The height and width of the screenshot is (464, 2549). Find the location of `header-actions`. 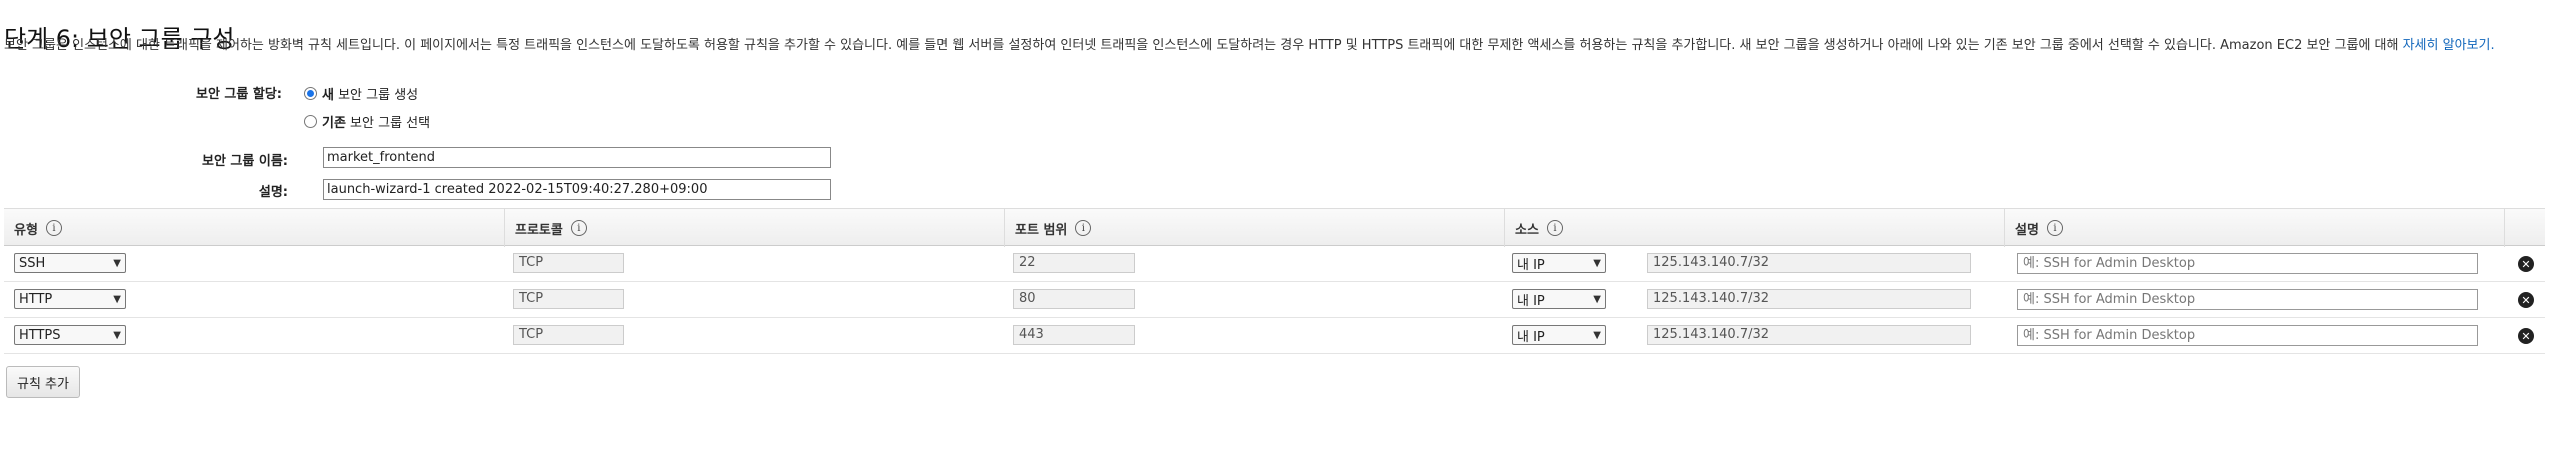

header-actions is located at coordinates (2524, 228).